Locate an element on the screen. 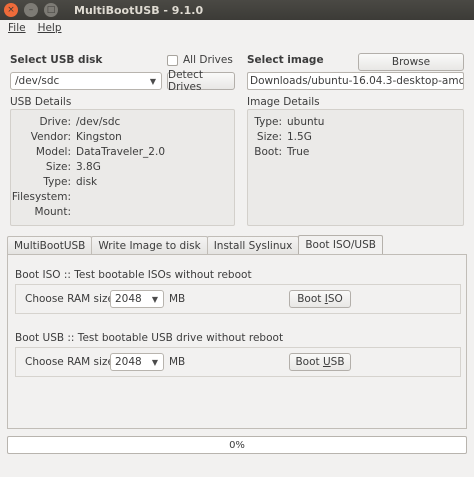  all-drives-label: All Drives is located at coordinates (208, 60).